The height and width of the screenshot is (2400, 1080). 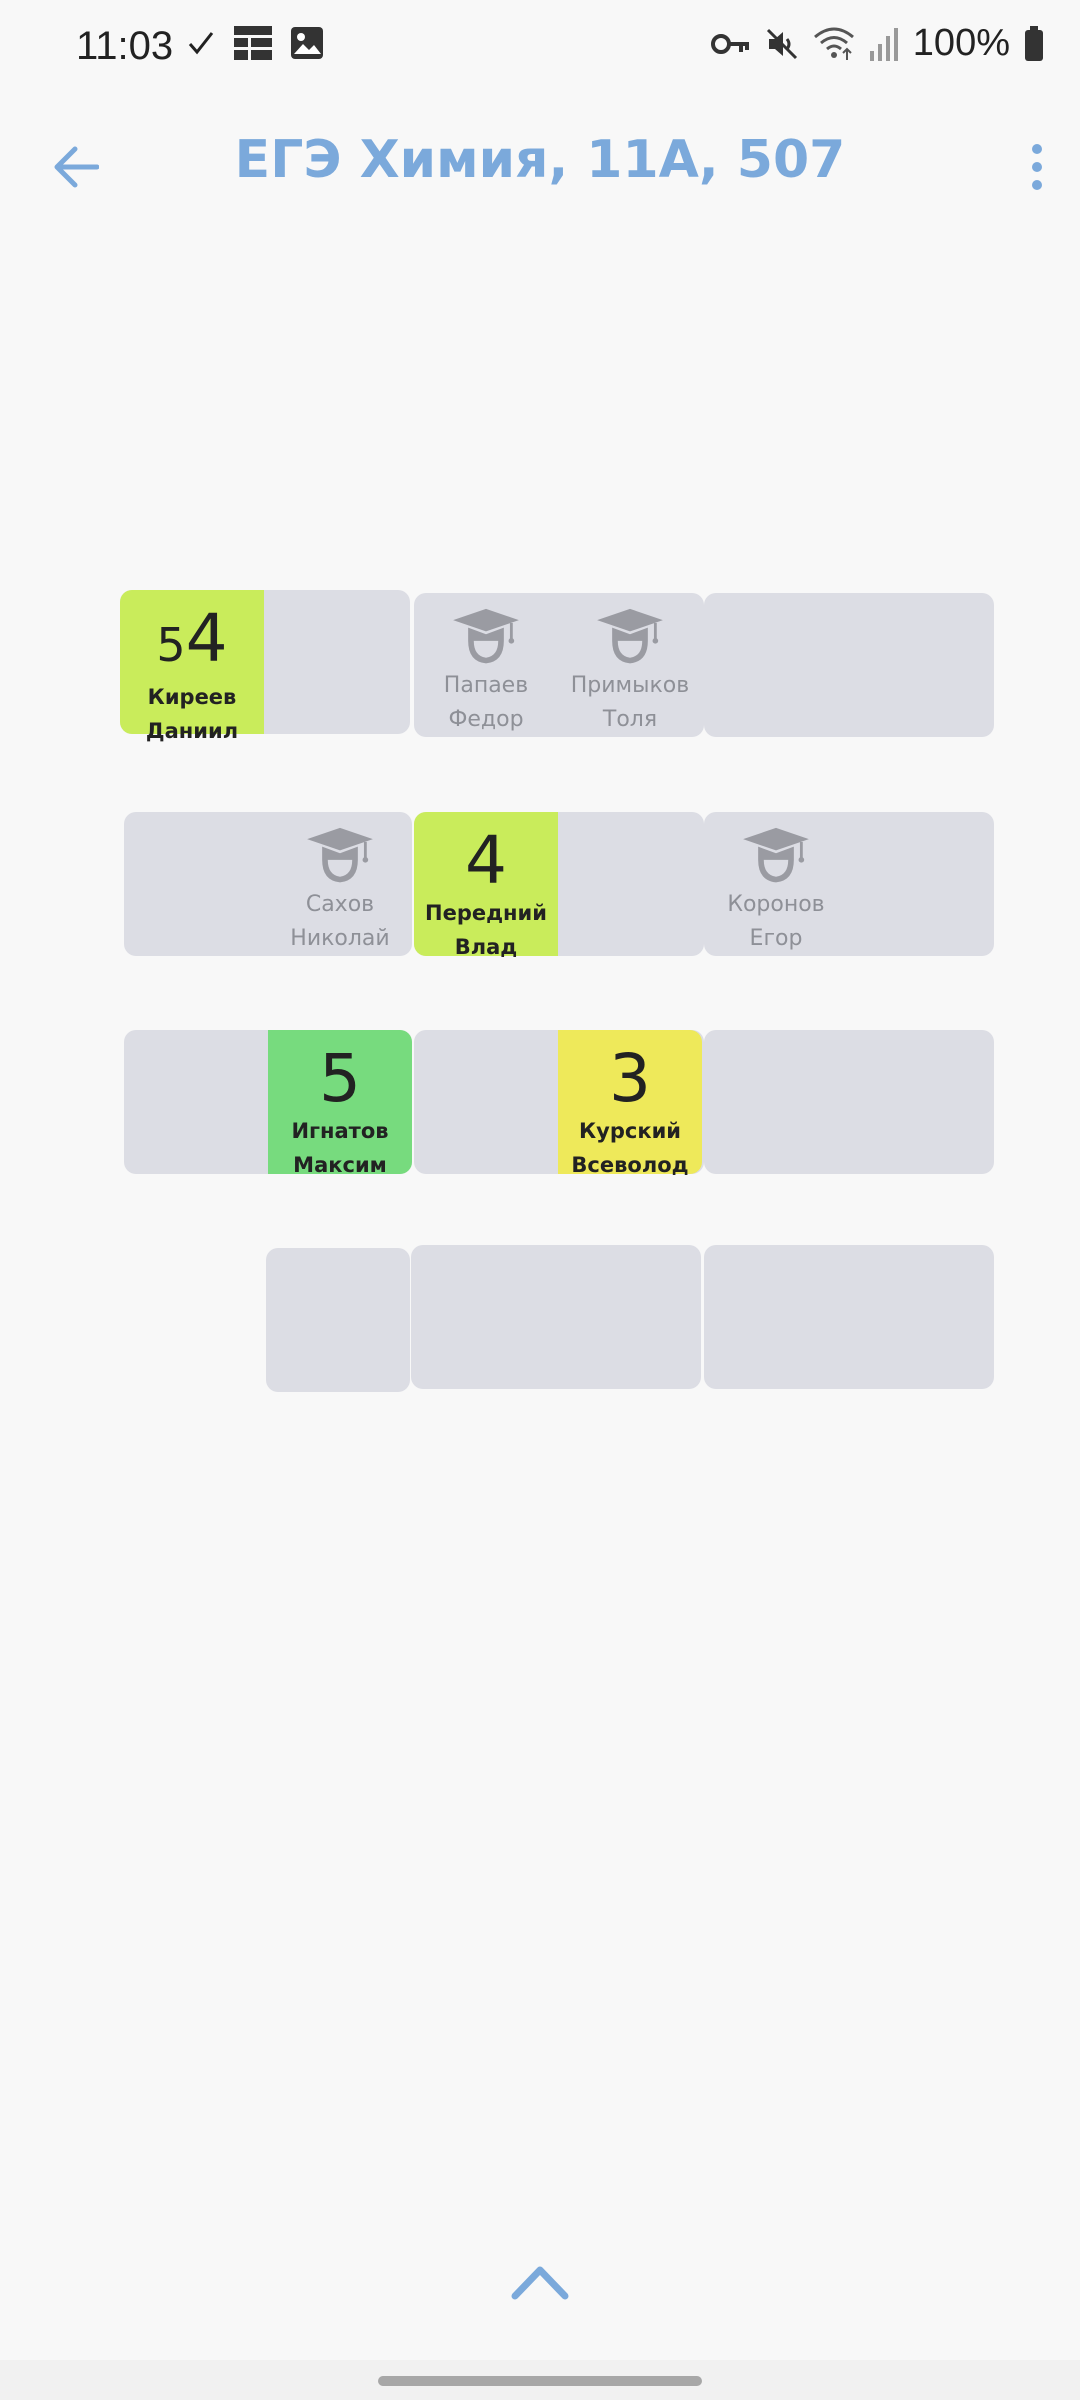 I want to click on student-seat-absent: Сахов Николай, so click(x=340, y=884).